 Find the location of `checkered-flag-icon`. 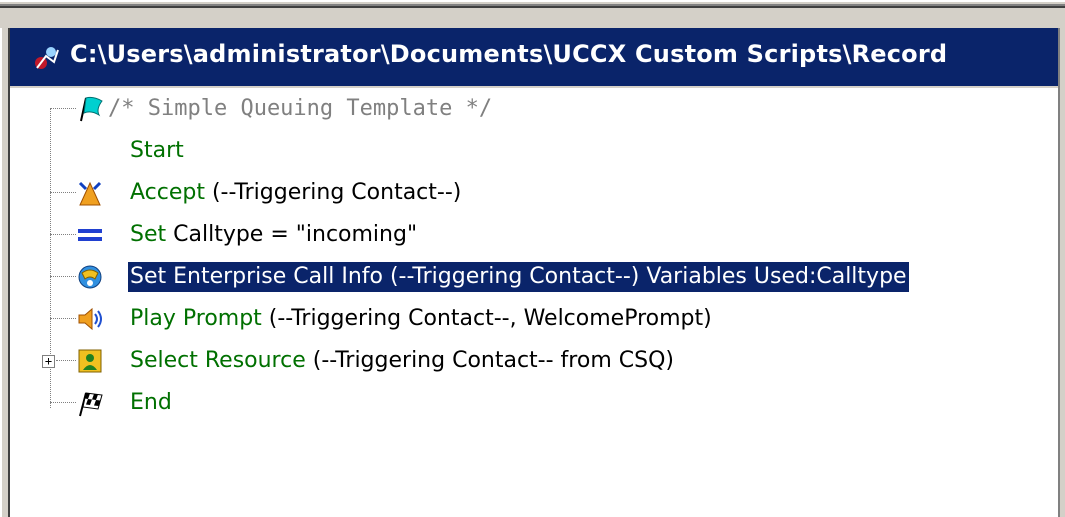

checkered-flag-icon is located at coordinates (91, 404).